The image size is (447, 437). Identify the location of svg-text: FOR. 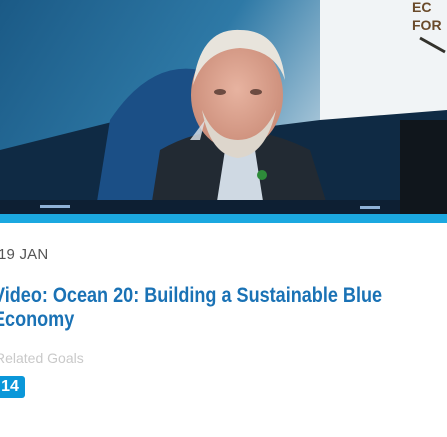
(427, 25).